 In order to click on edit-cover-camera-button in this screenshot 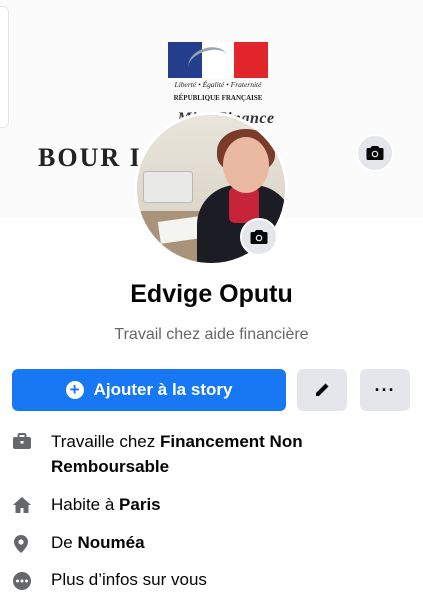, I will do `click(375, 153)`.